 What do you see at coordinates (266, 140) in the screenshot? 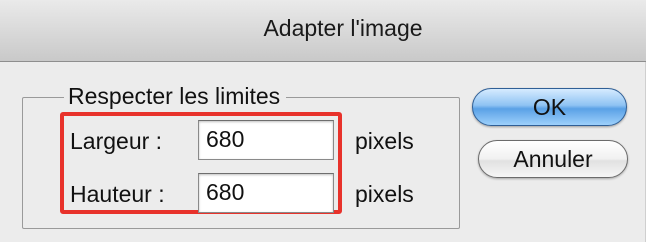
I see `width-field: 680` at bounding box center [266, 140].